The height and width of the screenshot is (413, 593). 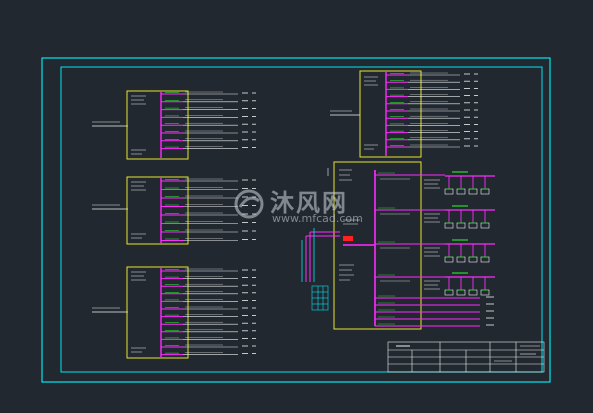 I want to click on mfcad-logo-icon, so click(x=249, y=204).